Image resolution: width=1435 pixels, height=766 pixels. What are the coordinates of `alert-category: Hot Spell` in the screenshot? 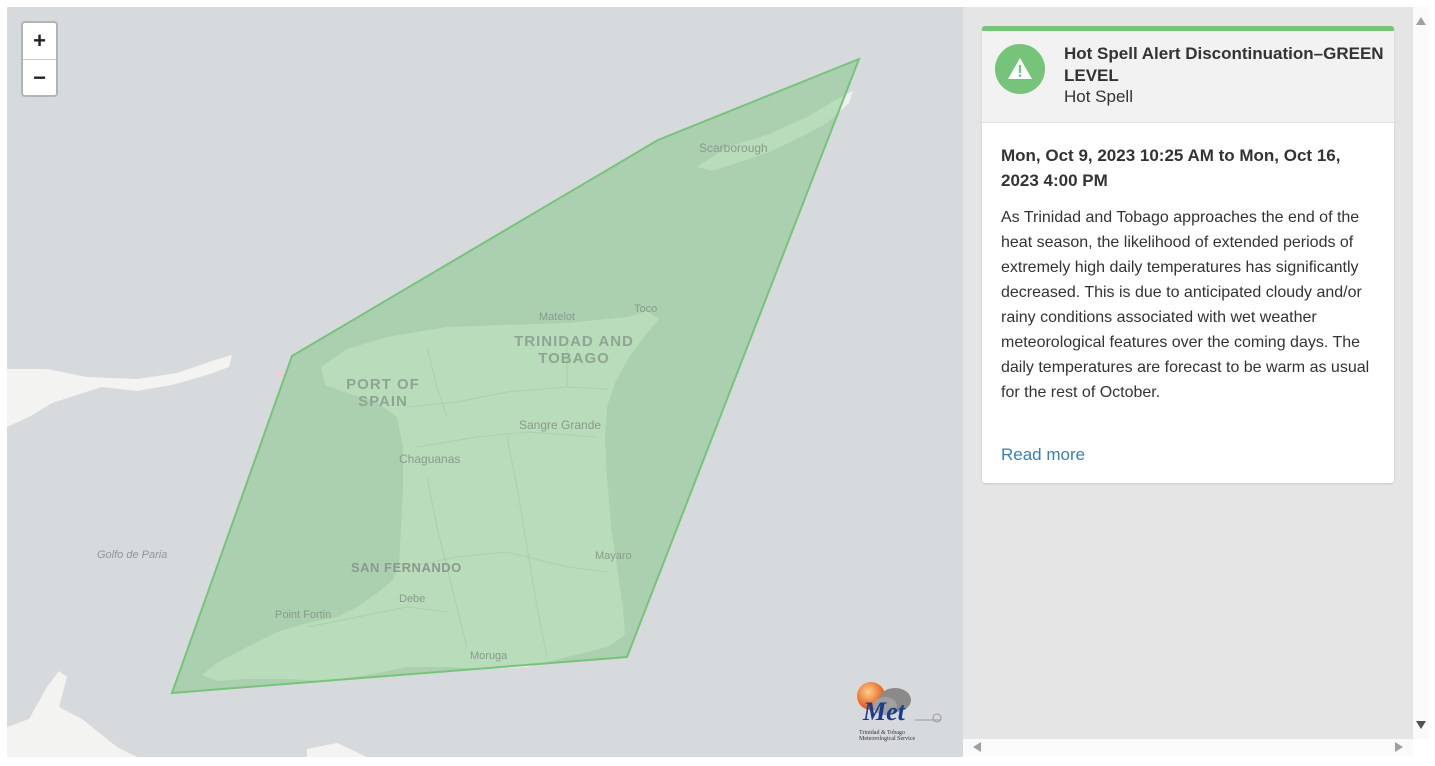 It's located at (1098, 96).